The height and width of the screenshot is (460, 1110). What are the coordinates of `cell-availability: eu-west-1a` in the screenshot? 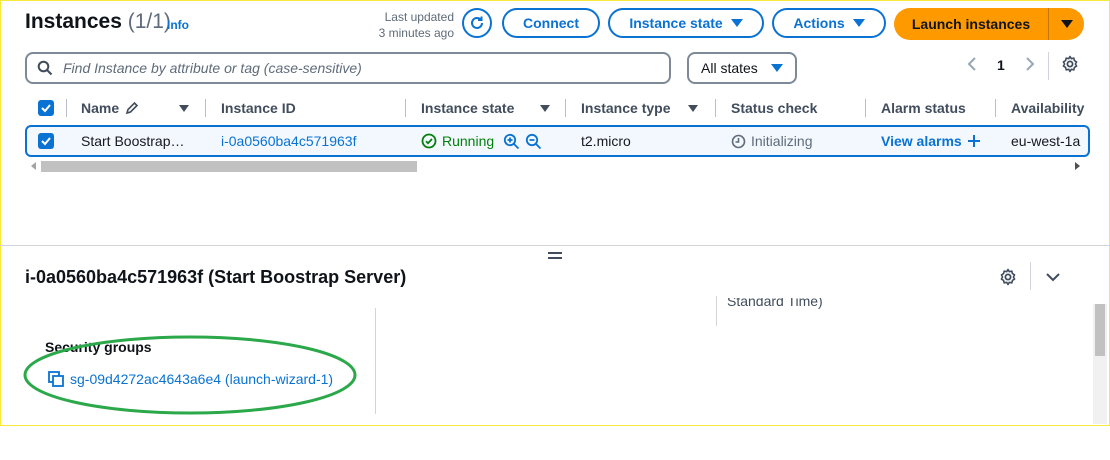 It's located at (1046, 141).